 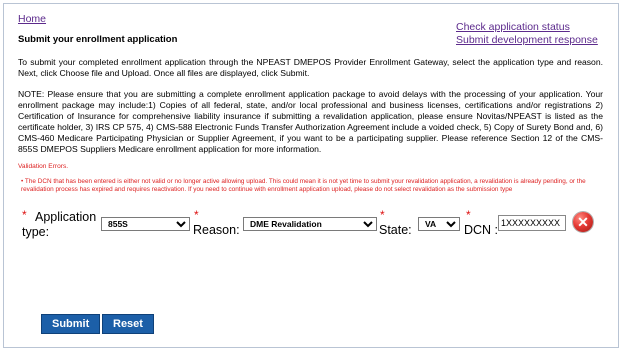 I want to click on dcn-label: DCN :, so click(x=481, y=230).